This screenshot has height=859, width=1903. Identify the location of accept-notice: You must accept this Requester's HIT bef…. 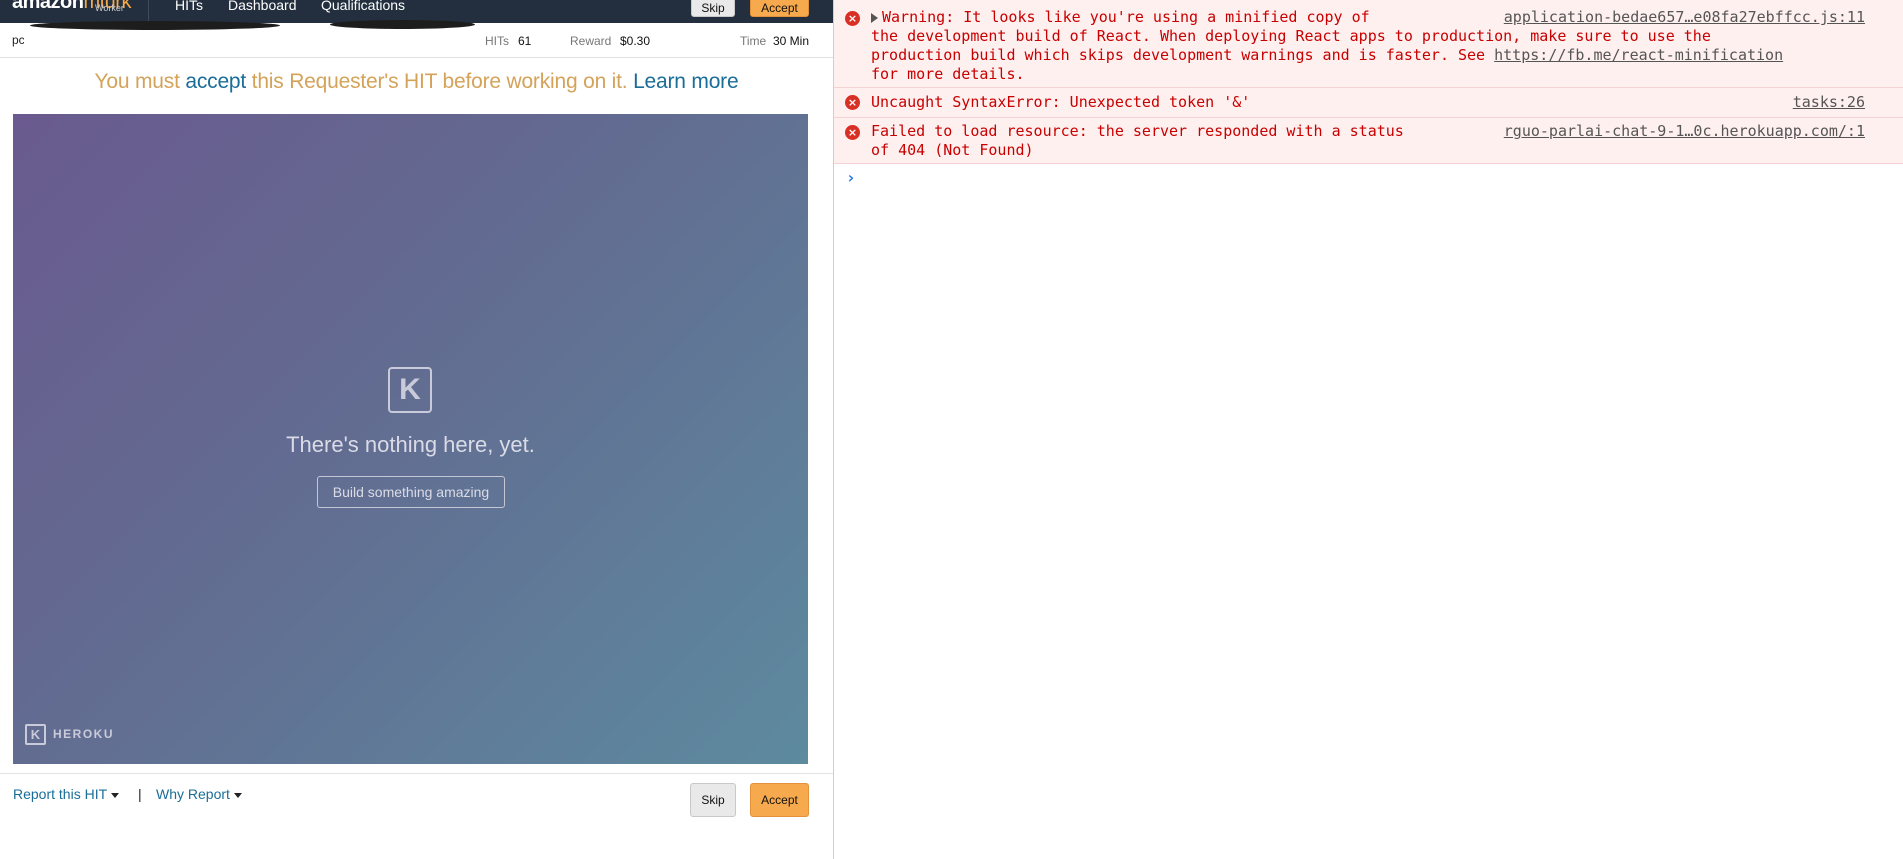
(416, 82).